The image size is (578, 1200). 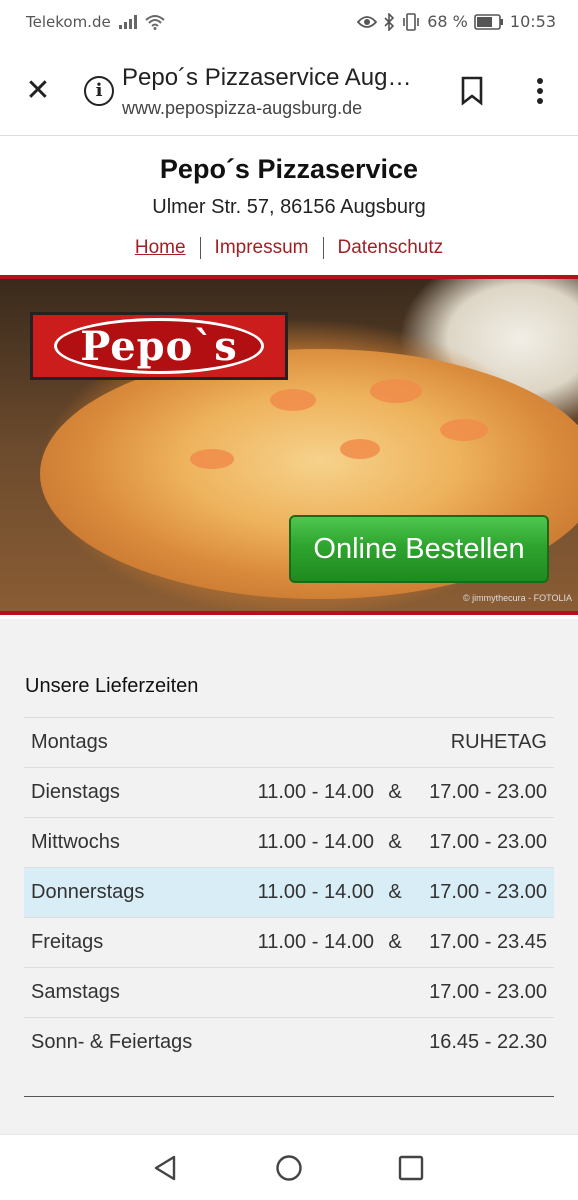 What do you see at coordinates (88, 892) in the screenshot?
I see `day-cell: Donnerstags` at bounding box center [88, 892].